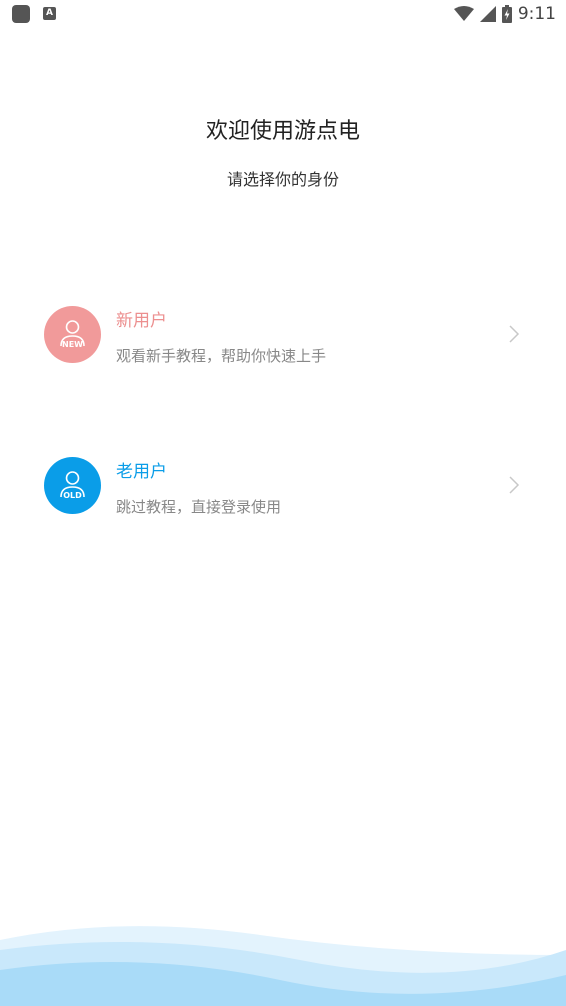 The image size is (566, 1006). Describe the element at coordinates (283, 485) in the screenshot. I see `old-user-option: OLD 老用户 跳过教程，直接登录使用` at that location.